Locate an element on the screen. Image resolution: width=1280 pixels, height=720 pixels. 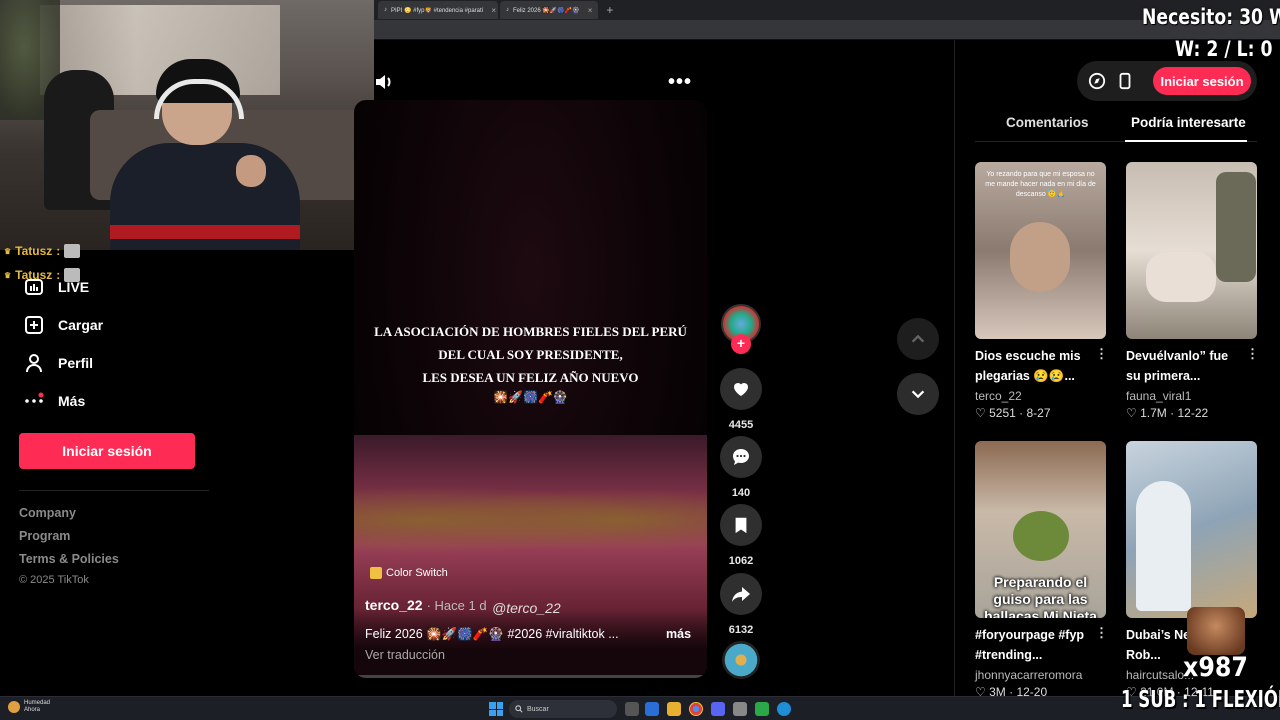
save-button is located at coordinates (741, 525).